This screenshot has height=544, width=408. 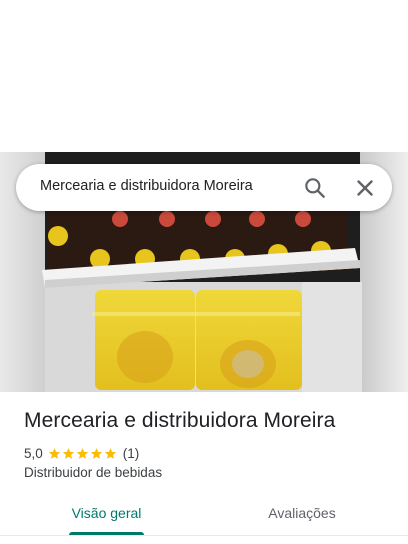 I want to click on tabs-divider, so click(x=204, y=535).